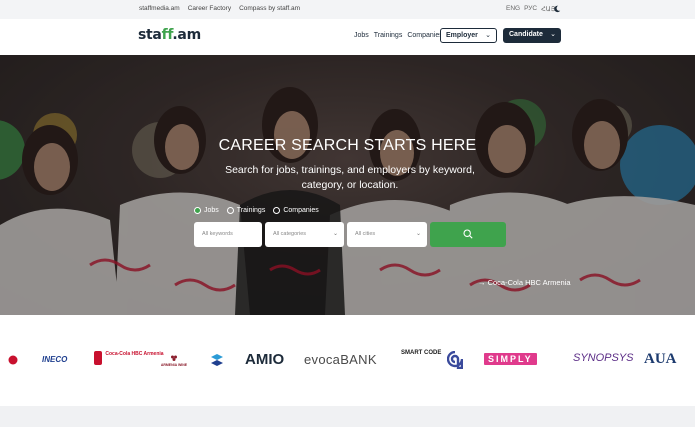 This screenshot has width=695, height=427. Describe the element at coordinates (388, 35) in the screenshot. I see `nav-trainings: Trainings` at that location.